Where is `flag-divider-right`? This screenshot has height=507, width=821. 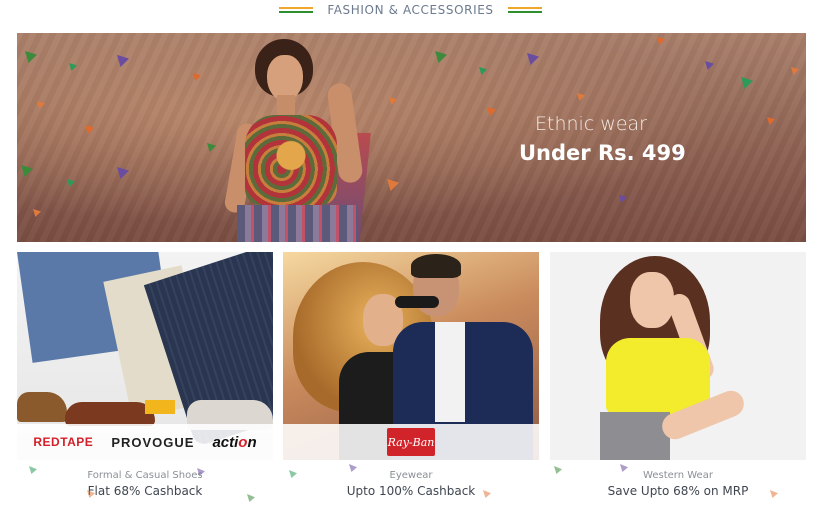 flag-divider-right is located at coordinates (524, 10).